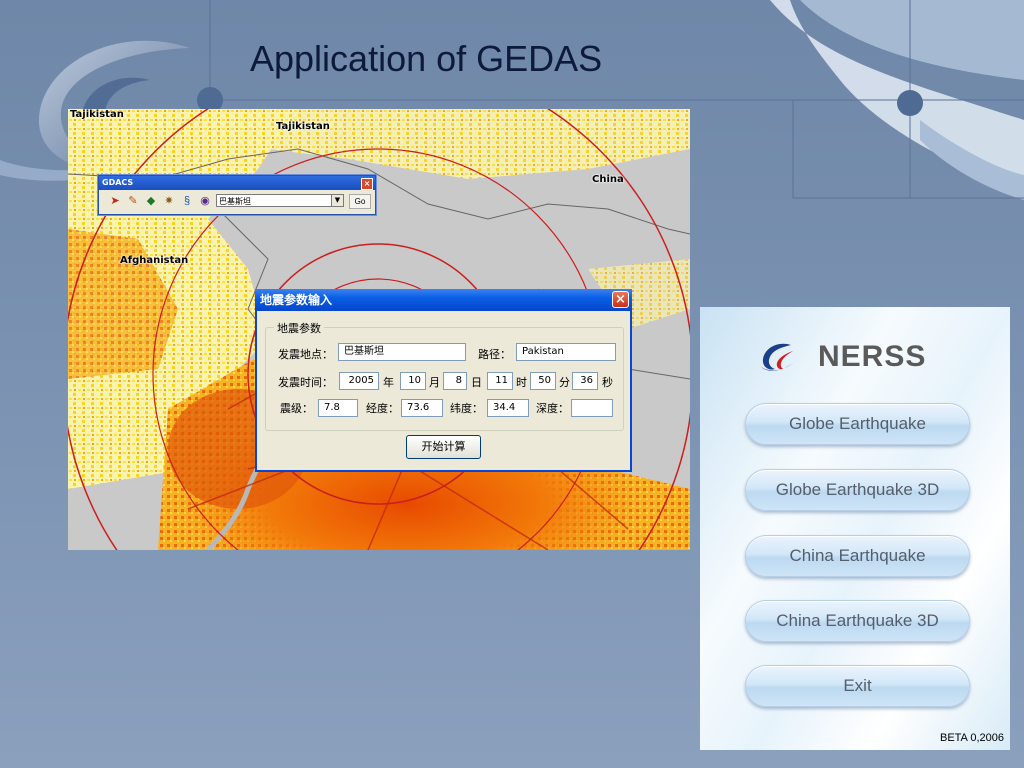 The width and height of the screenshot is (1024, 768). I want to click on location-field: 巴基斯坦, so click(402, 352).